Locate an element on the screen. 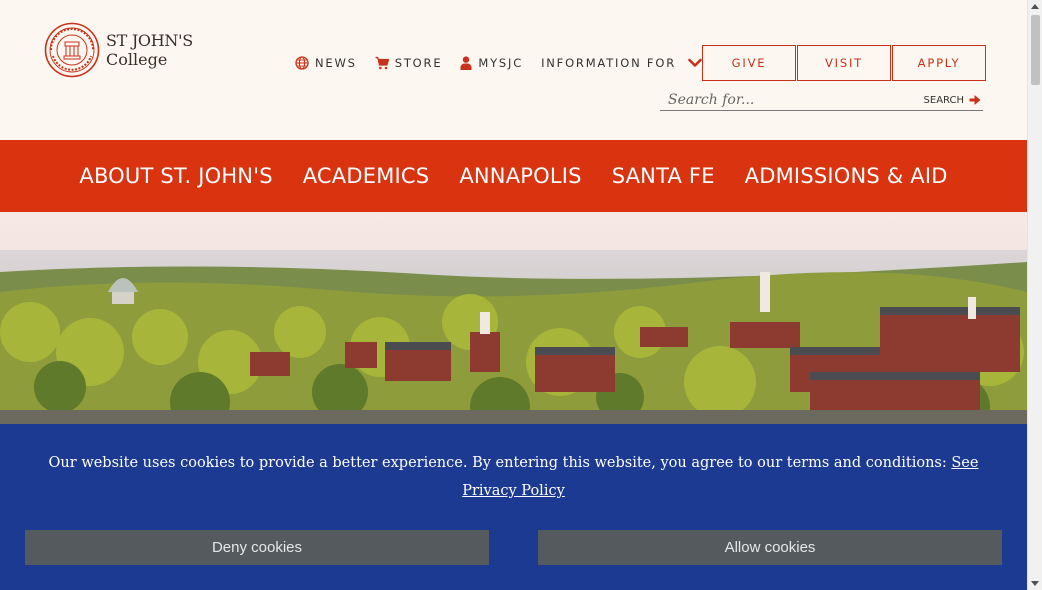 The image size is (1042, 590). cart-icon is located at coordinates (382, 63).